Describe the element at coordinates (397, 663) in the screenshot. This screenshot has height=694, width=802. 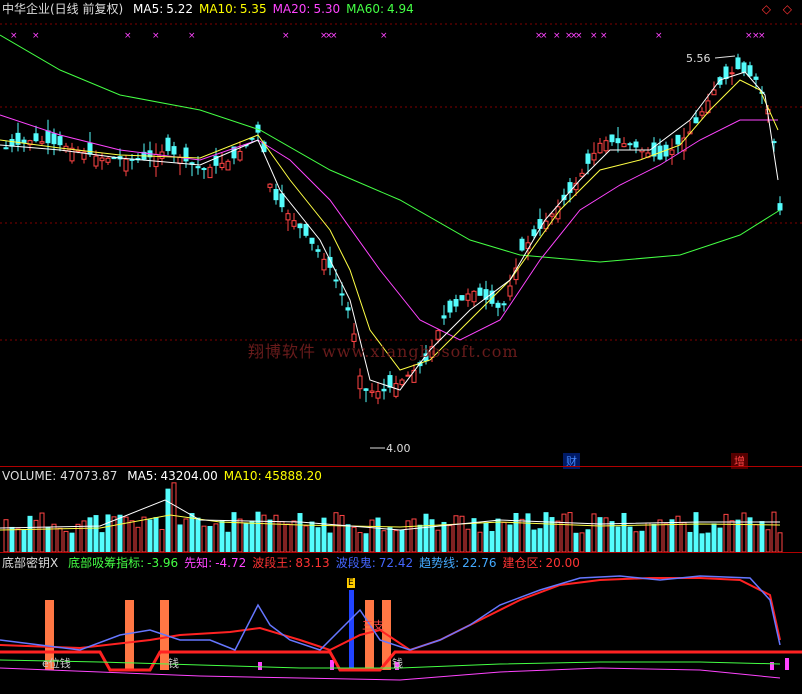
I see `indicator-text-3: 钱` at that location.